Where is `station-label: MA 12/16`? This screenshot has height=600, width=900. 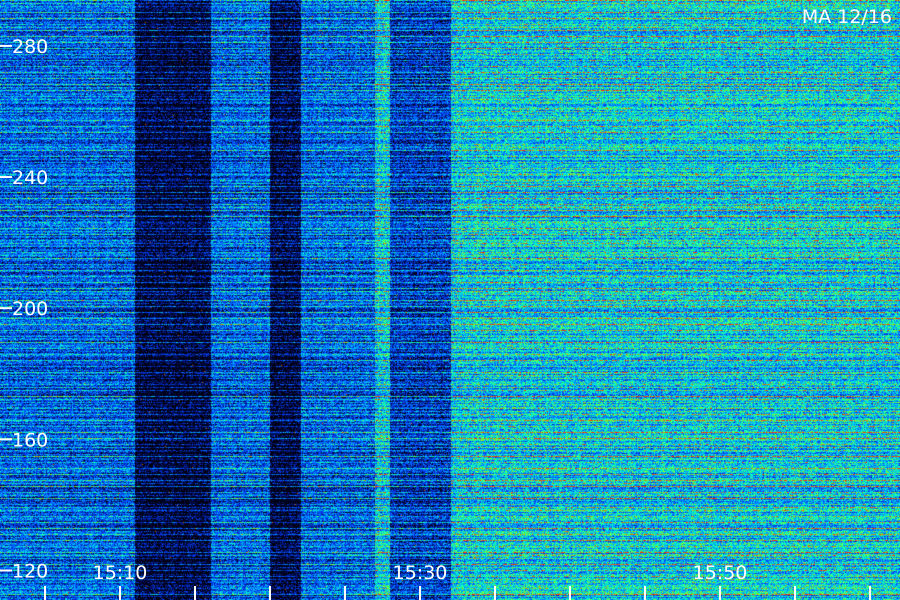
station-label: MA 12/16 is located at coordinates (847, 17).